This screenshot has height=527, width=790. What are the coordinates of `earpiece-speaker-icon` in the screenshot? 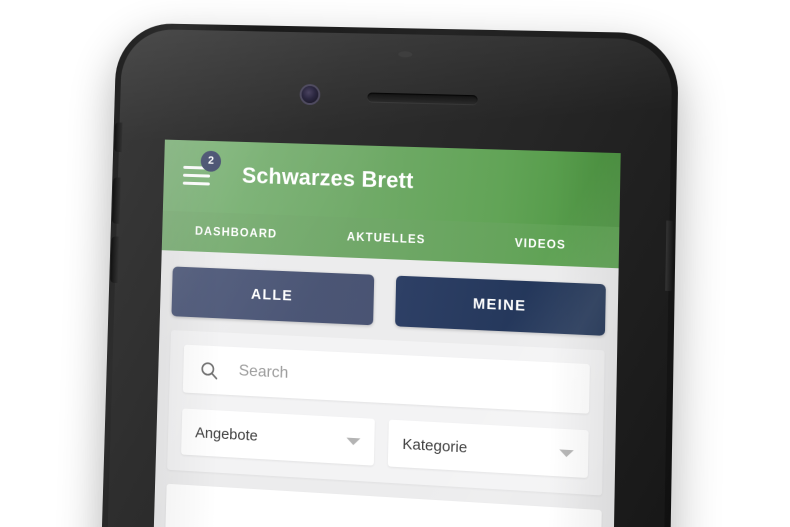 It's located at (422, 98).